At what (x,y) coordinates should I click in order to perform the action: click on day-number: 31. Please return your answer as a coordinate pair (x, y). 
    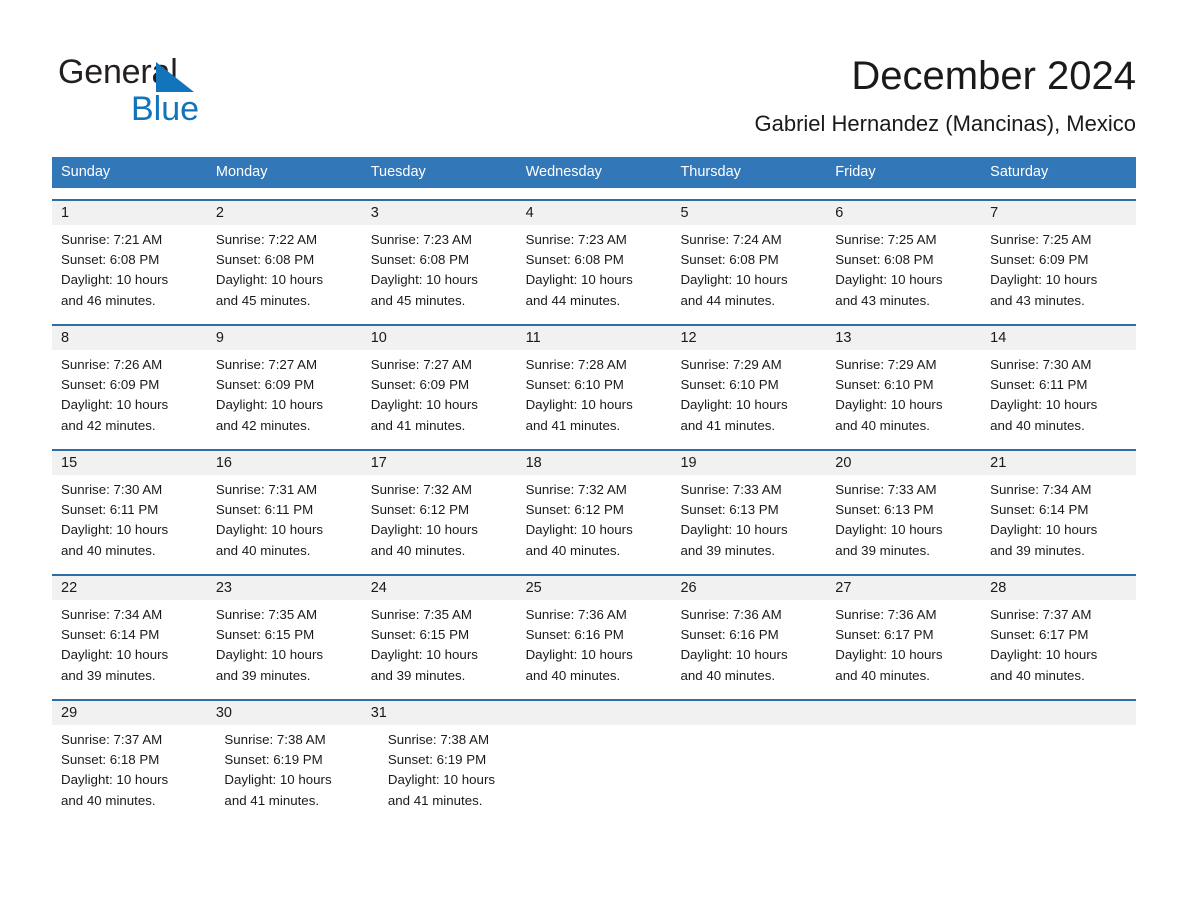
    Looking at the image, I should click on (439, 713).